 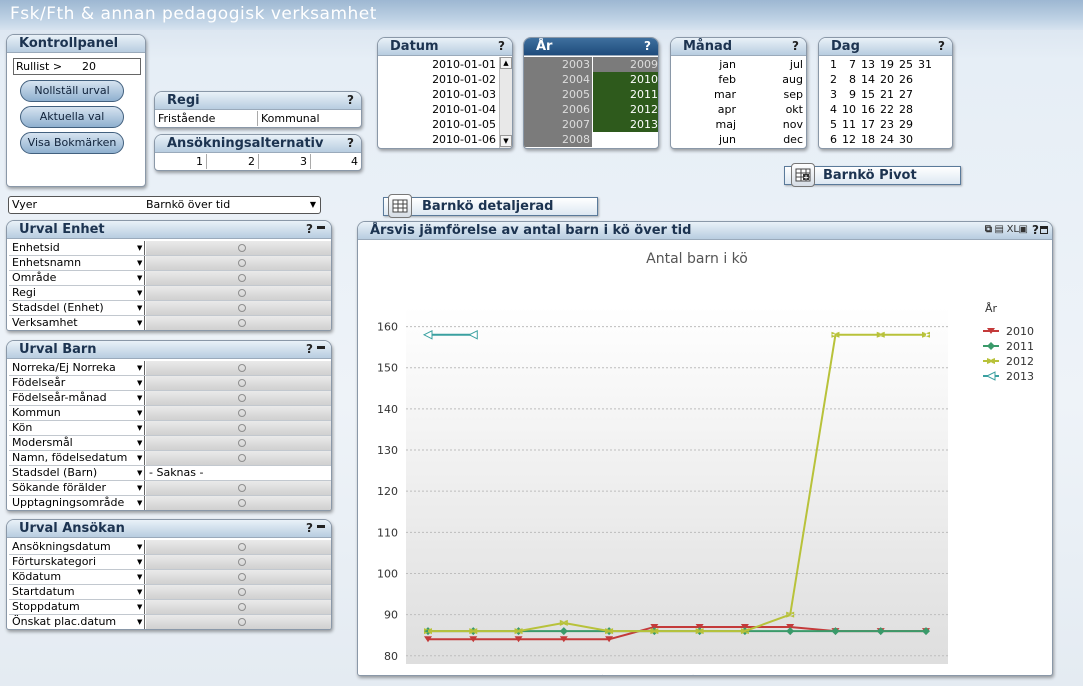 What do you see at coordinates (437, 64) in the screenshot?
I see `datum-value: 2010-01-01` at bounding box center [437, 64].